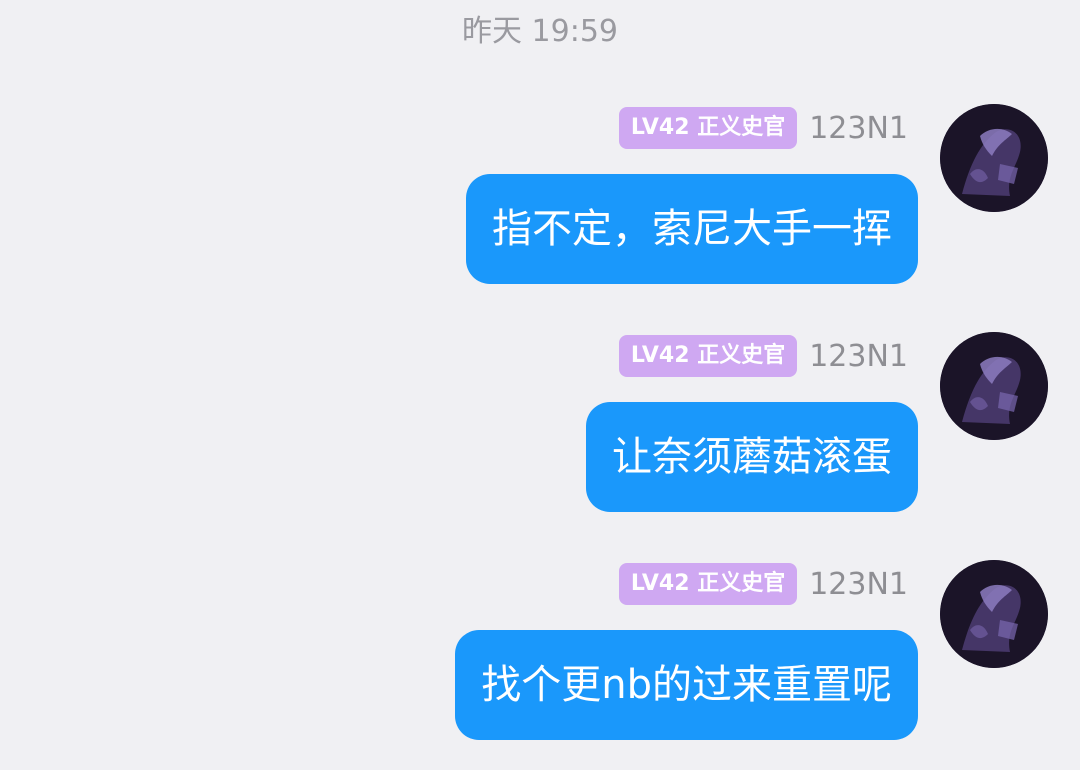  I want to click on chat-timestamp: 昨天 19:59, so click(540, 31).